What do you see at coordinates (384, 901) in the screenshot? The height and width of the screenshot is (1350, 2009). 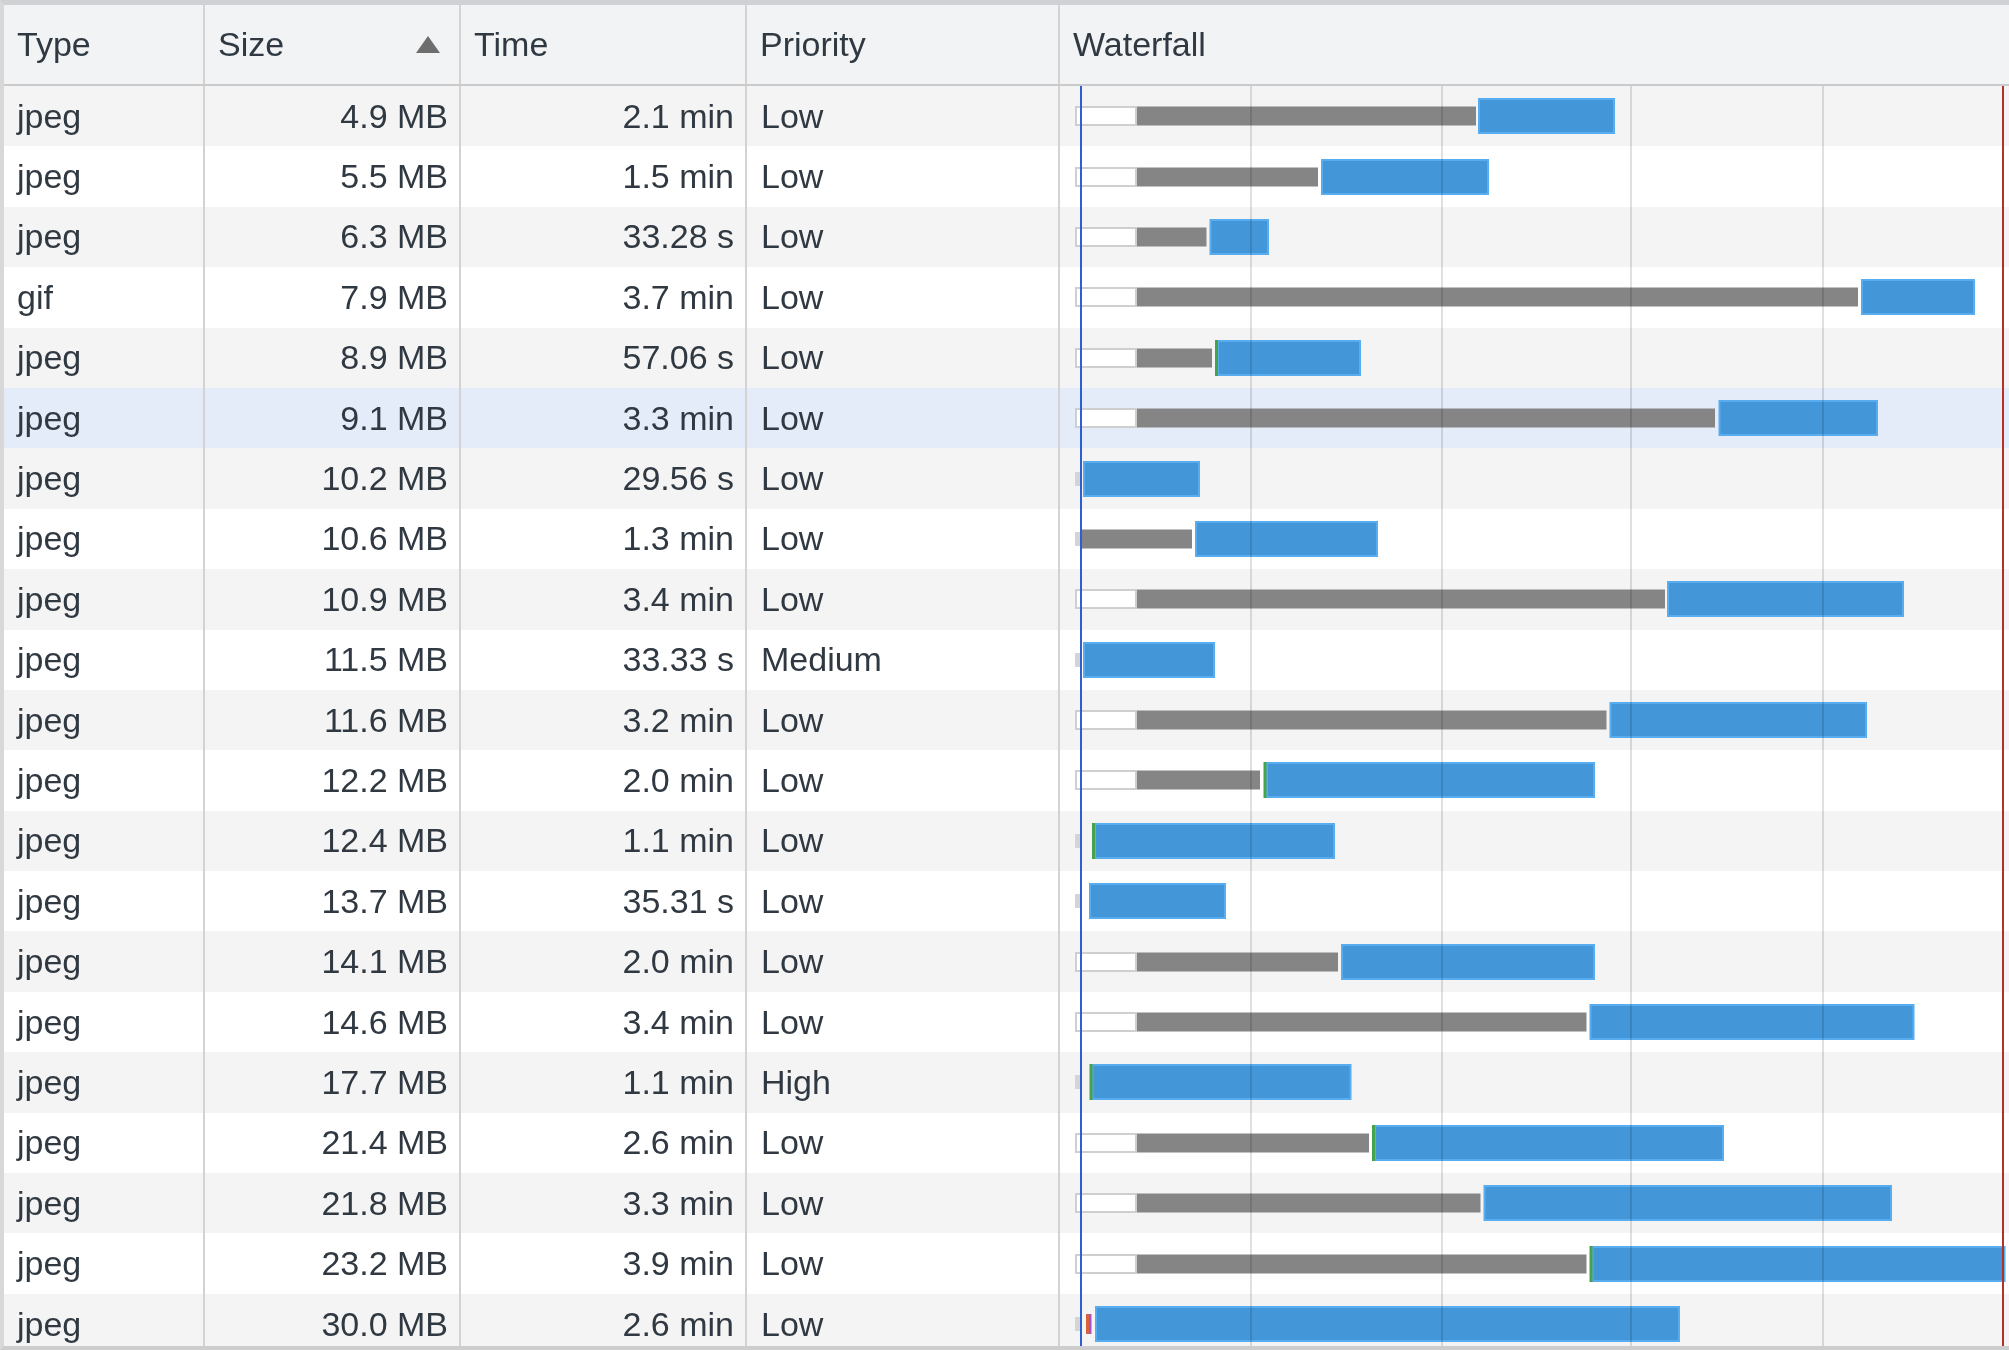 I see `resource-size: 13.7 MB` at bounding box center [384, 901].